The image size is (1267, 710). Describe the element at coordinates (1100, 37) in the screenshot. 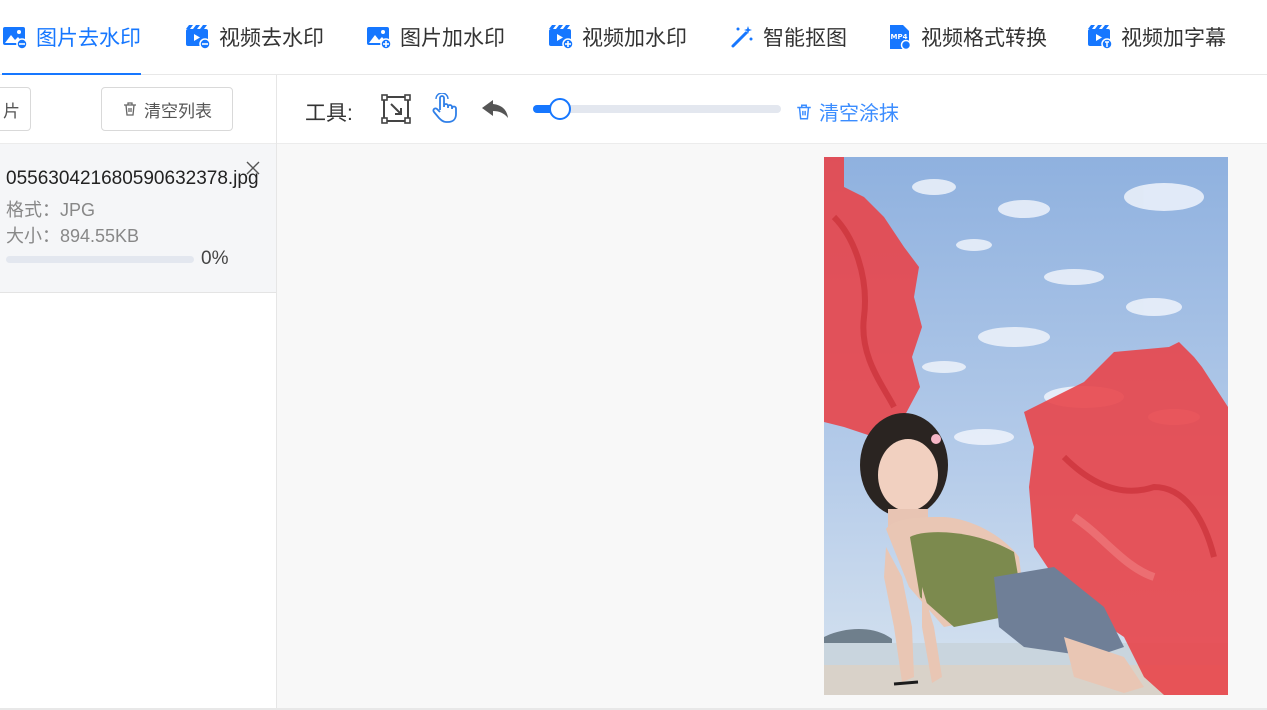

I see `video-subtitle-icon` at that location.